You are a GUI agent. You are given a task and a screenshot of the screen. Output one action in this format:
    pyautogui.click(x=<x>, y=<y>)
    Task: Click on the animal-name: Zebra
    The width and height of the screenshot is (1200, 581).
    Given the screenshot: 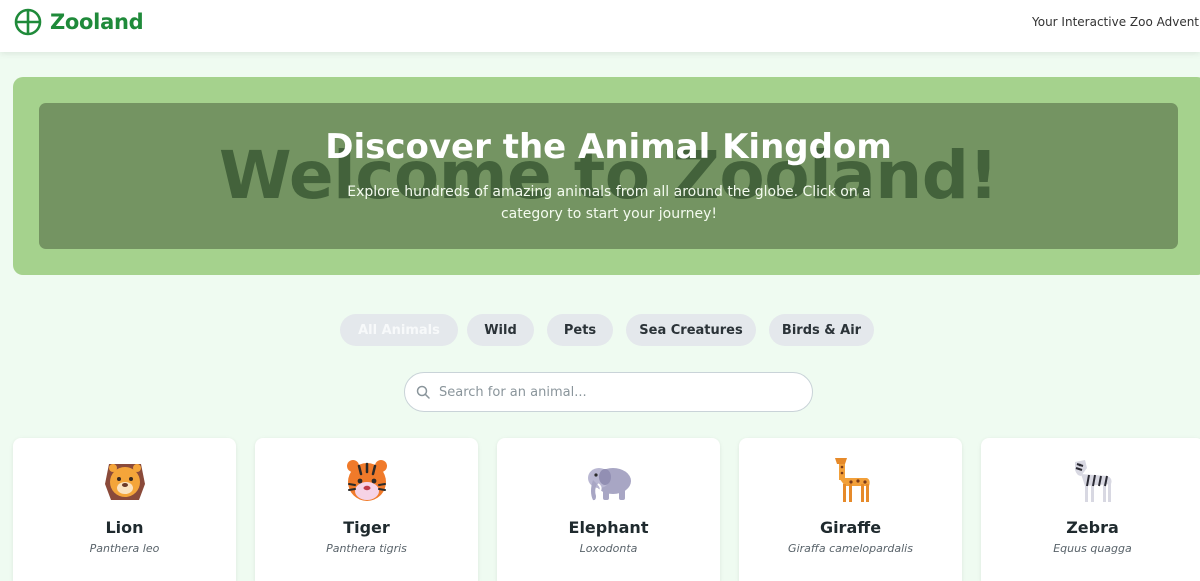 What is the action you would take?
    pyautogui.click(x=1092, y=527)
    